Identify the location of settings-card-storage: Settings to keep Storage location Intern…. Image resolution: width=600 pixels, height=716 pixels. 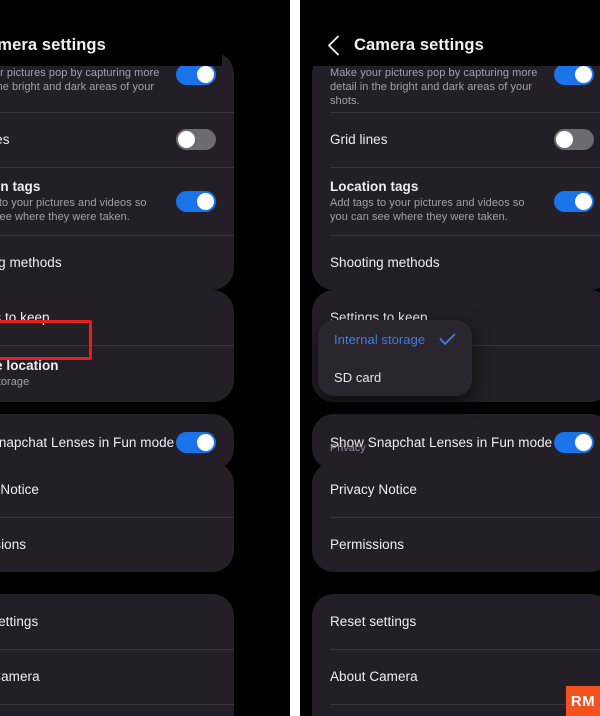
(117, 346).